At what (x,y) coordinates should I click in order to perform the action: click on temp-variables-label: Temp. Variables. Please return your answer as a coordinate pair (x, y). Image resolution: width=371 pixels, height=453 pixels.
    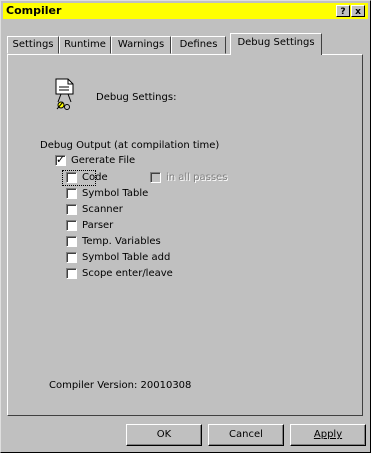
    Looking at the image, I should click on (121, 241).